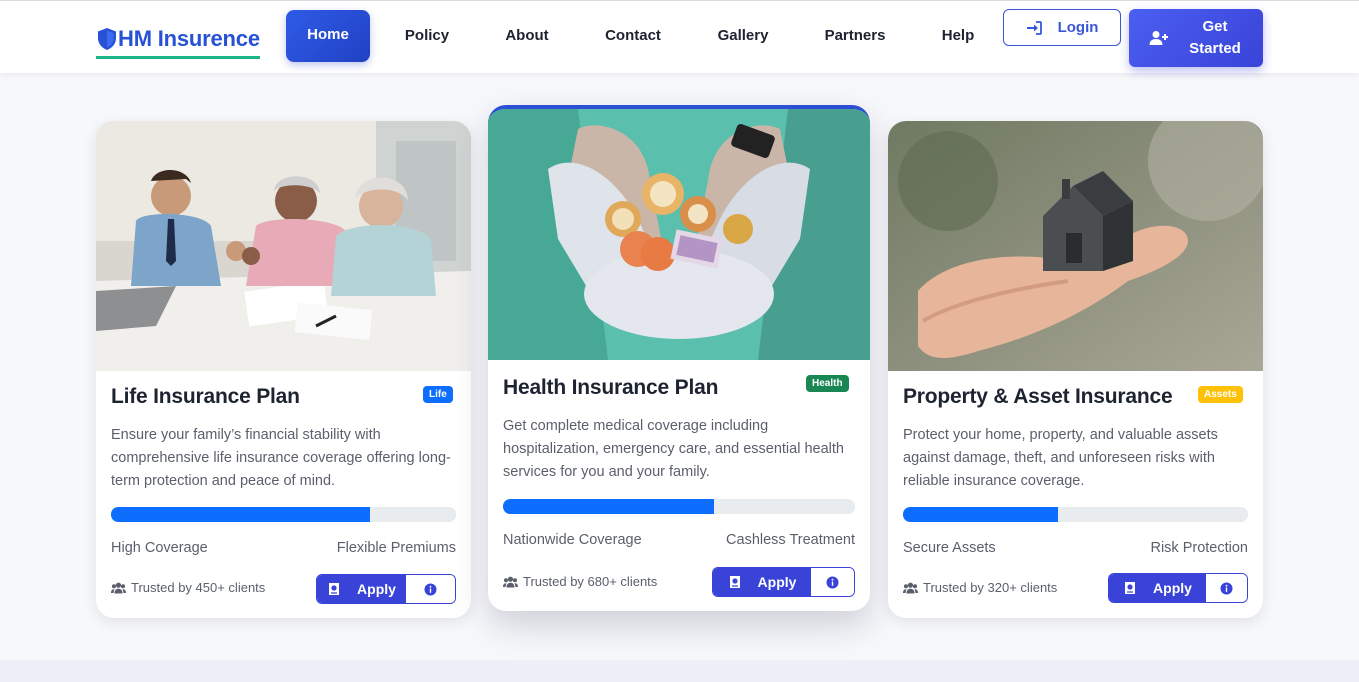  What do you see at coordinates (1034, 27) in the screenshot?
I see `sign-in-icon` at bounding box center [1034, 27].